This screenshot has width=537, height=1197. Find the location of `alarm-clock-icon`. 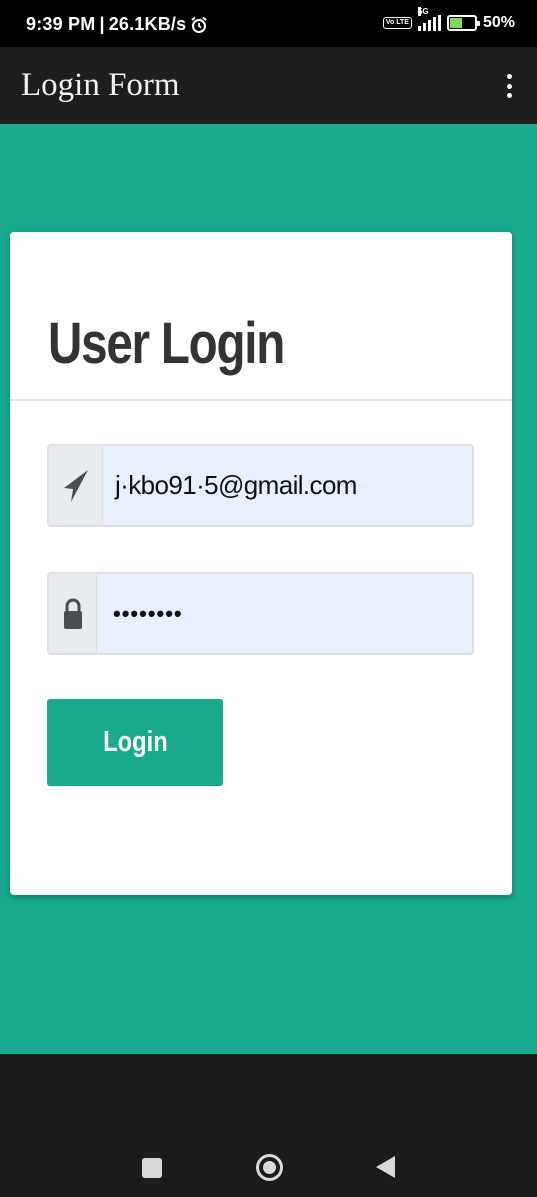

alarm-clock-icon is located at coordinates (199, 24).